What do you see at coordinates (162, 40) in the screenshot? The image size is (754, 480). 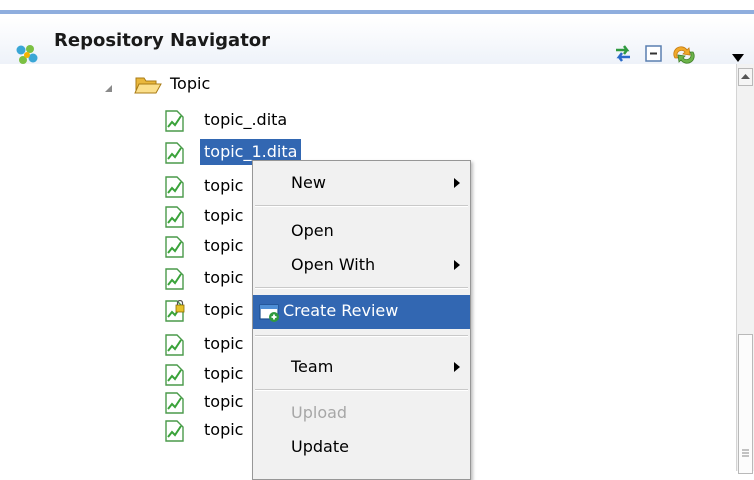 I see `view-title: Repository Navigator` at bounding box center [162, 40].